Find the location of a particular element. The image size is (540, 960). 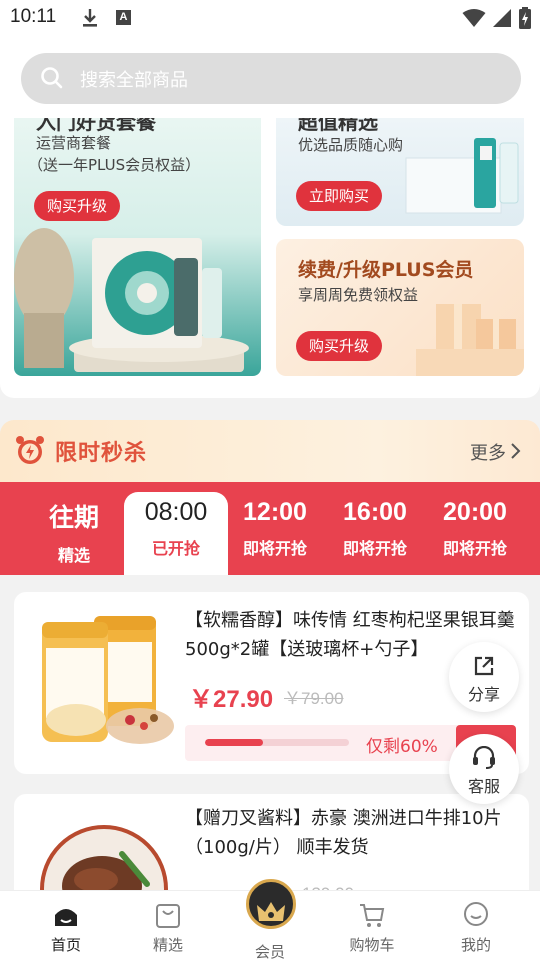

status-time: 10:11 is located at coordinates (33, 16).